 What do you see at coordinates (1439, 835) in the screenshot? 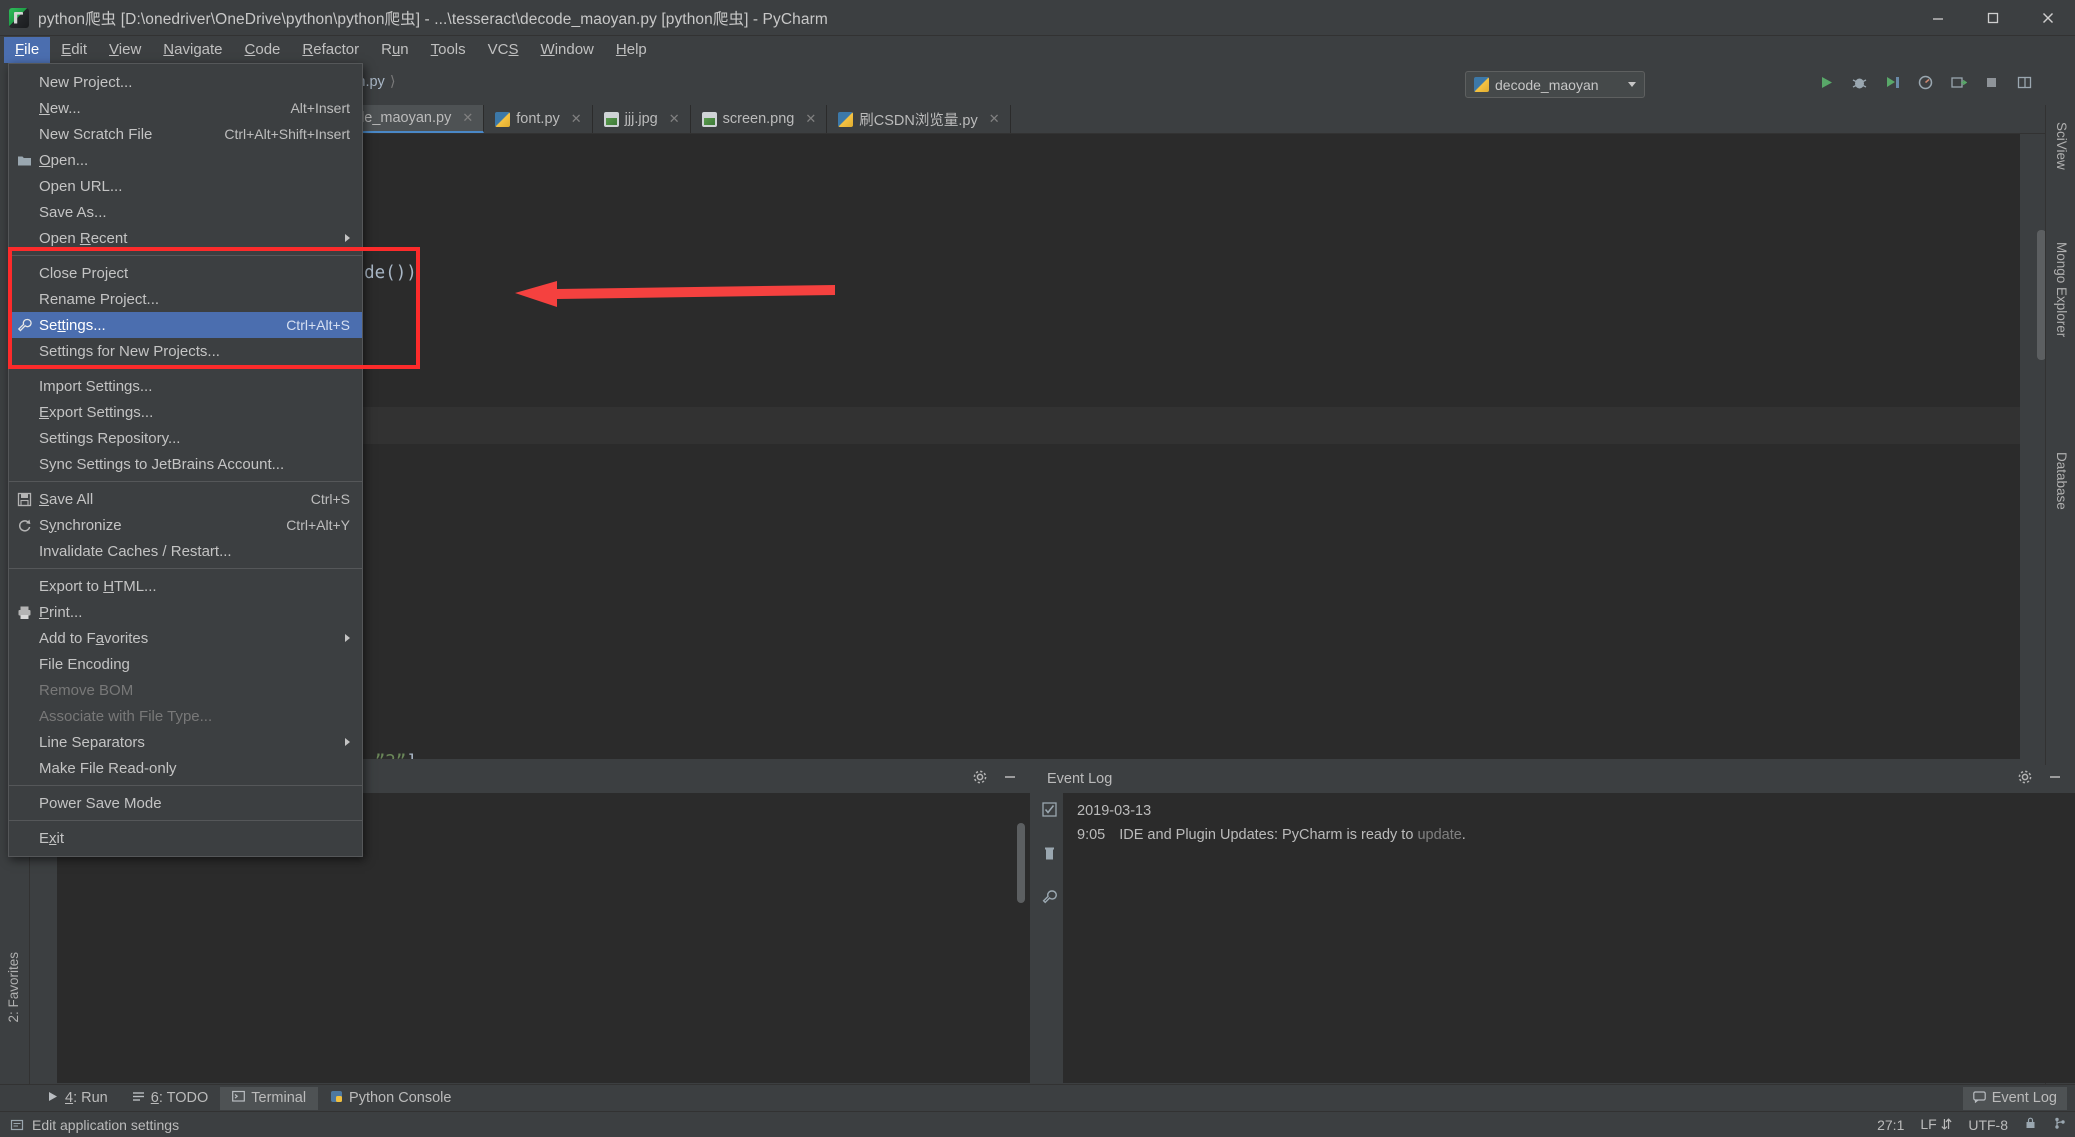
I see `event-log-update-link: update` at bounding box center [1439, 835].